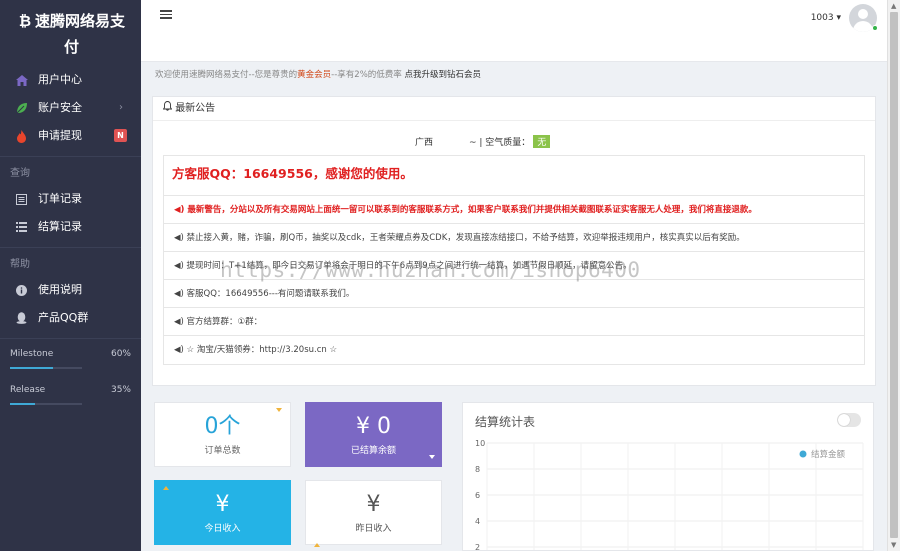 The width and height of the screenshot is (900, 551). I want to click on bitcoin-icon: ₿, so click(25, 21).